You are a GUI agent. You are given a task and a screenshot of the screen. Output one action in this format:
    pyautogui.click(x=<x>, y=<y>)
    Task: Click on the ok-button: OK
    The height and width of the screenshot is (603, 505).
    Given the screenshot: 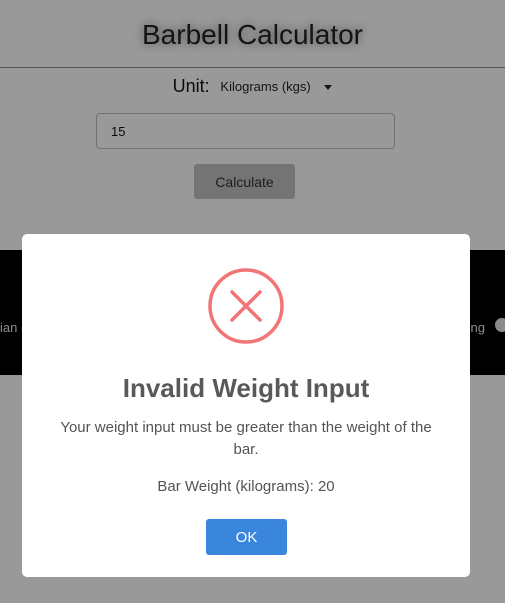 What is the action you would take?
    pyautogui.click(x=246, y=537)
    